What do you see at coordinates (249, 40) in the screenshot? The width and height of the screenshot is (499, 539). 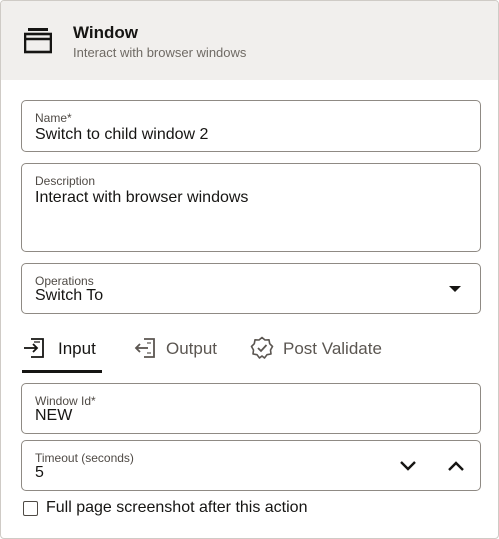 I see `panel-header: Window Interact with browser windows` at bounding box center [249, 40].